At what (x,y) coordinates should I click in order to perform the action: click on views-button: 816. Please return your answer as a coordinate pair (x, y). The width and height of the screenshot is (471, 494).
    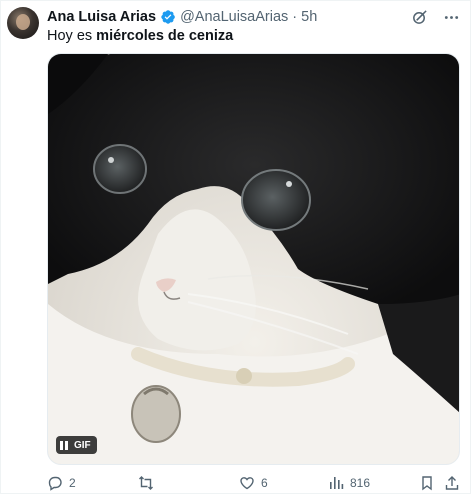
    Looking at the image, I should click on (349, 483).